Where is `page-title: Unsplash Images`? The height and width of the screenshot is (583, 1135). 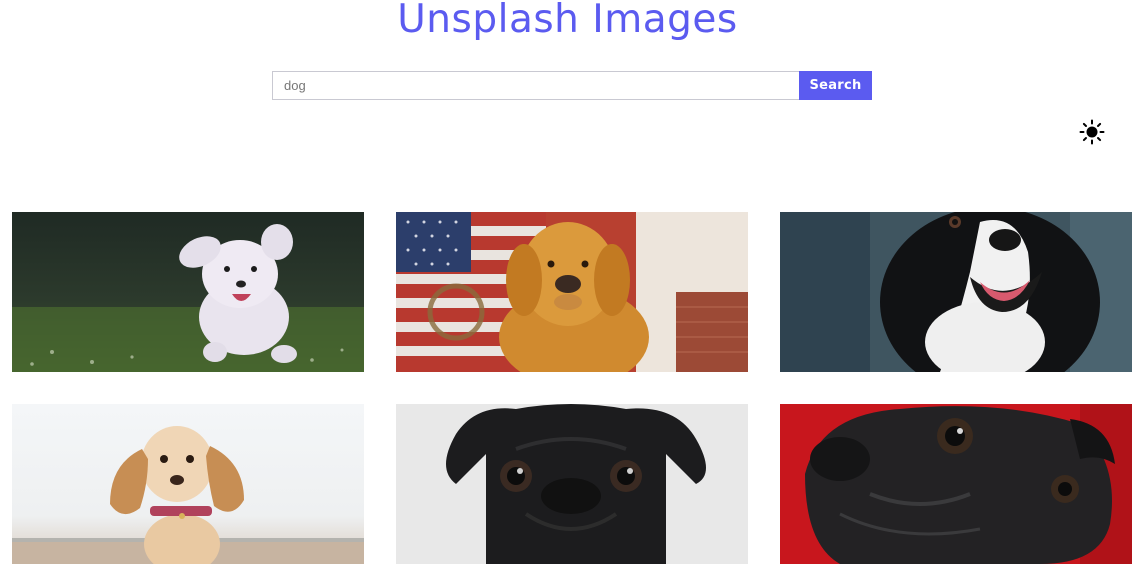 page-title: Unsplash Images is located at coordinates (567, 21).